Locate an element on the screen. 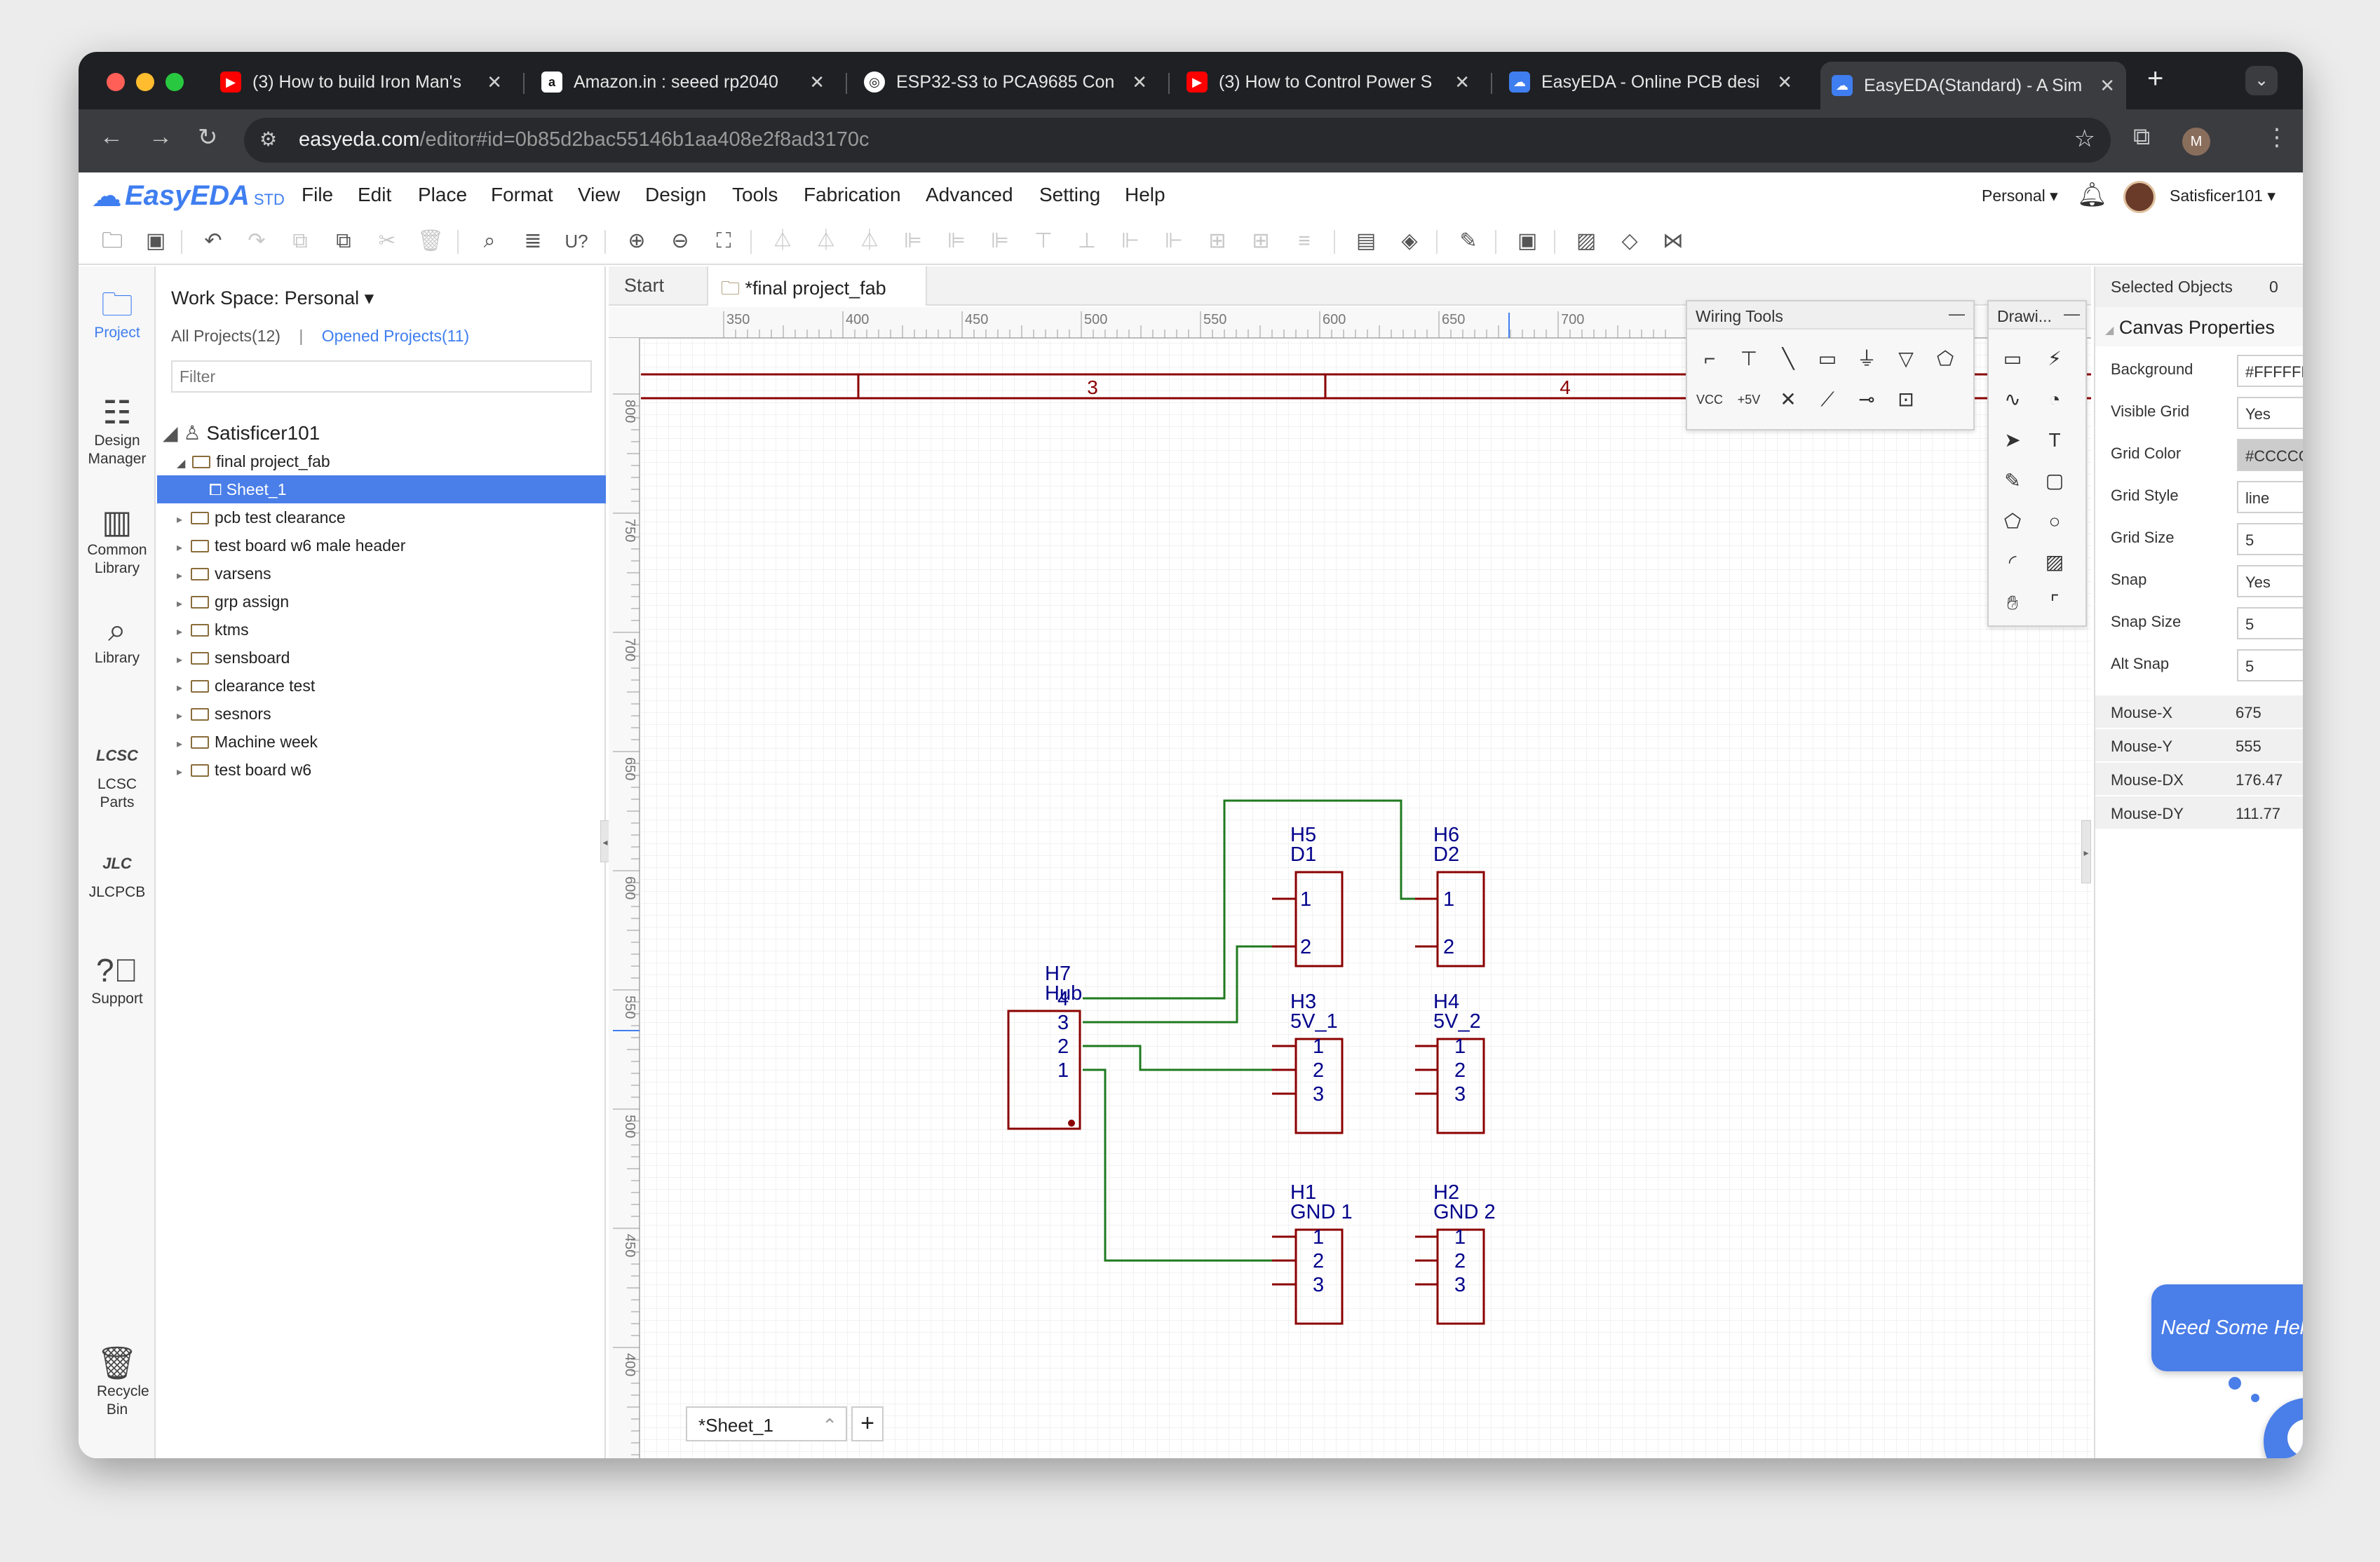  tree-project-8: ▸ Machine week is located at coordinates (401, 742).